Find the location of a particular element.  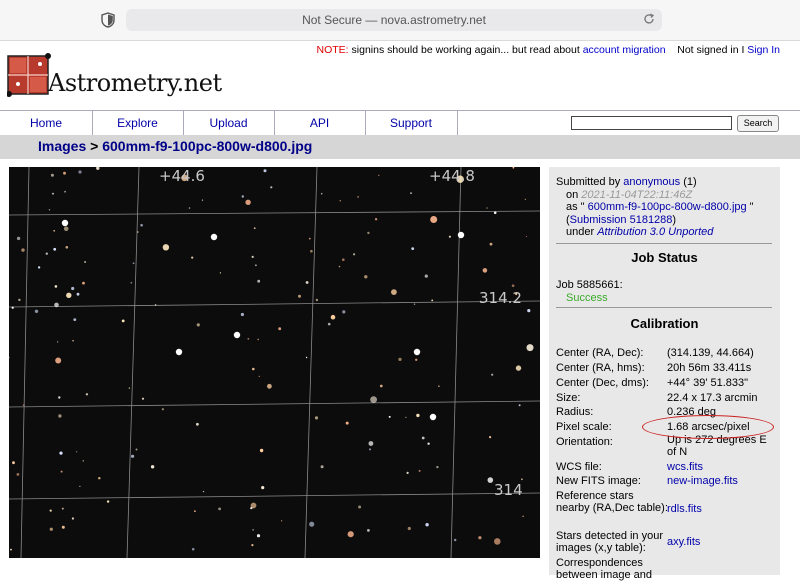

reload-icon is located at coordinates (649, 19).